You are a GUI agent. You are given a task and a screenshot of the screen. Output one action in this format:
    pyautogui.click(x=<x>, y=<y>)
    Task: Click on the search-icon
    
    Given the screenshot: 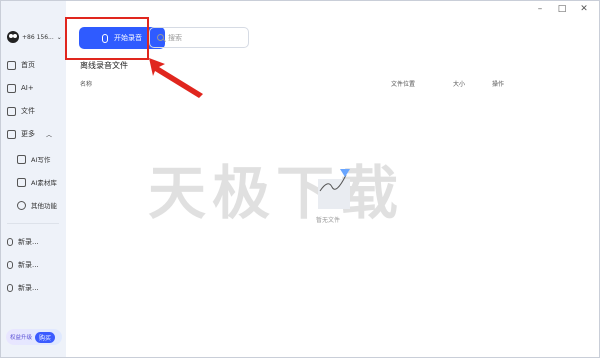 What is the action you would take?
    pyautogui.click(x=160, y=37)
    